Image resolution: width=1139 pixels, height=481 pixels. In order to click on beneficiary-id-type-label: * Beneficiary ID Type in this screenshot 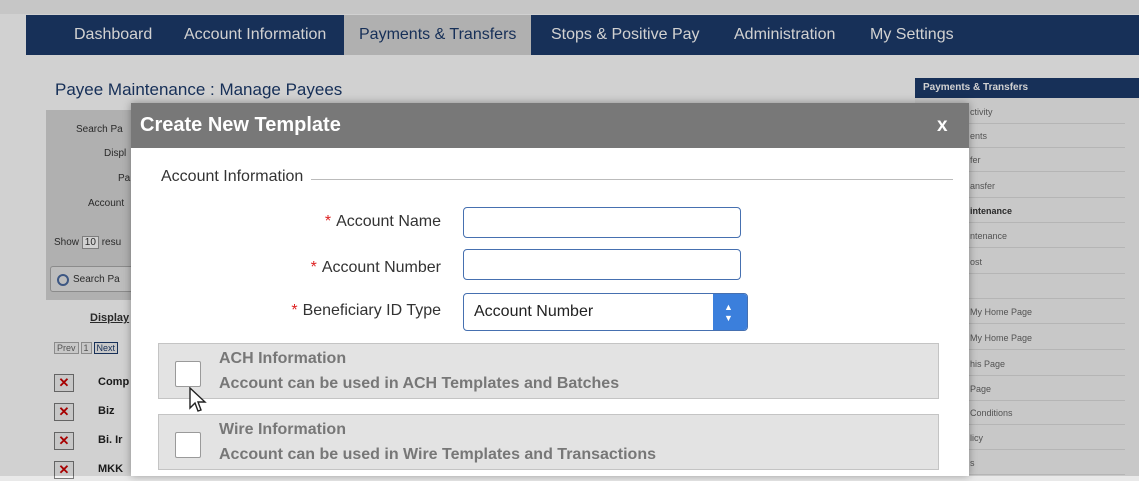, I will do `click(291, 311)`.